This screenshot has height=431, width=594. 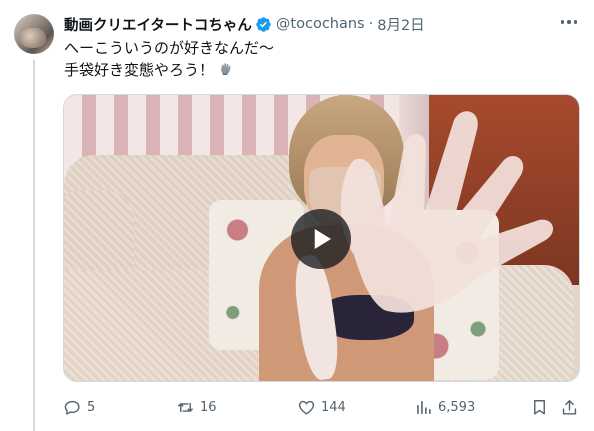 What do you see at coordinates (196, 407) in the screenshot?
I see `retweet-button: 16` at bounding box center [196, 407].